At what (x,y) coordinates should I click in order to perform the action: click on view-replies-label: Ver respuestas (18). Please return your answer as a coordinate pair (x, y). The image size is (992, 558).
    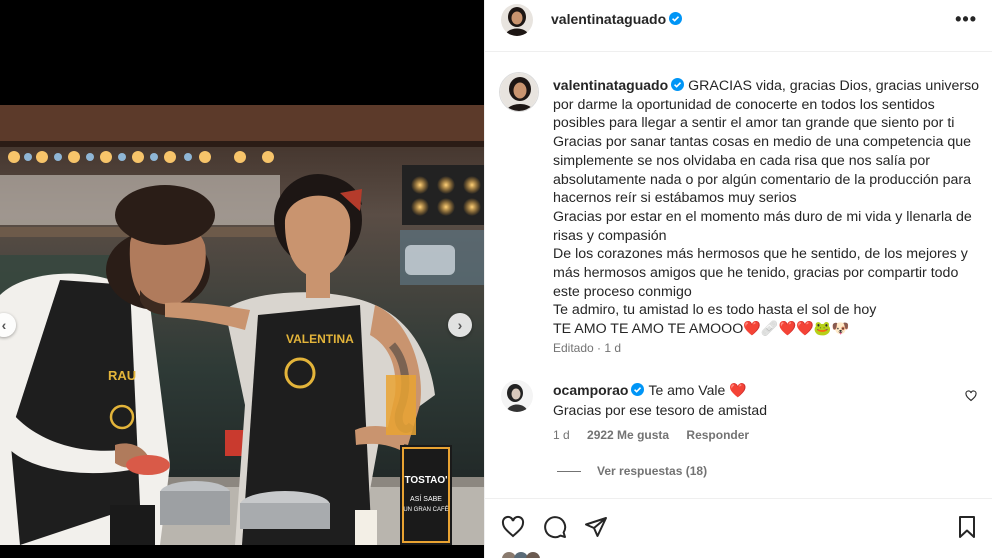
    Looking at the image, I should click on (652, 471).